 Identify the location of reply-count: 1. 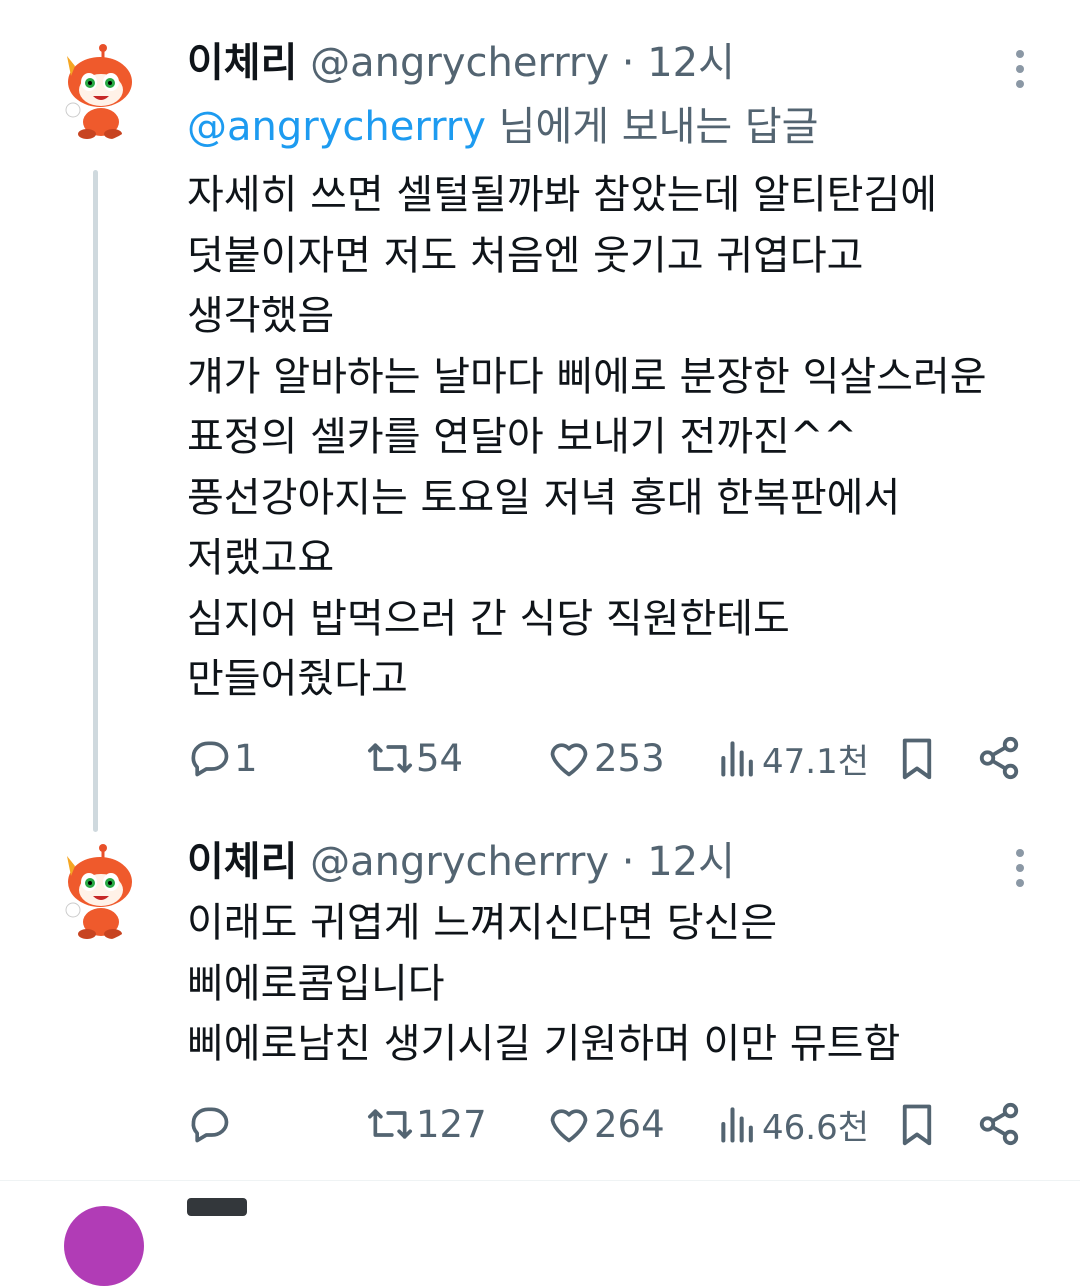
(246, 758).